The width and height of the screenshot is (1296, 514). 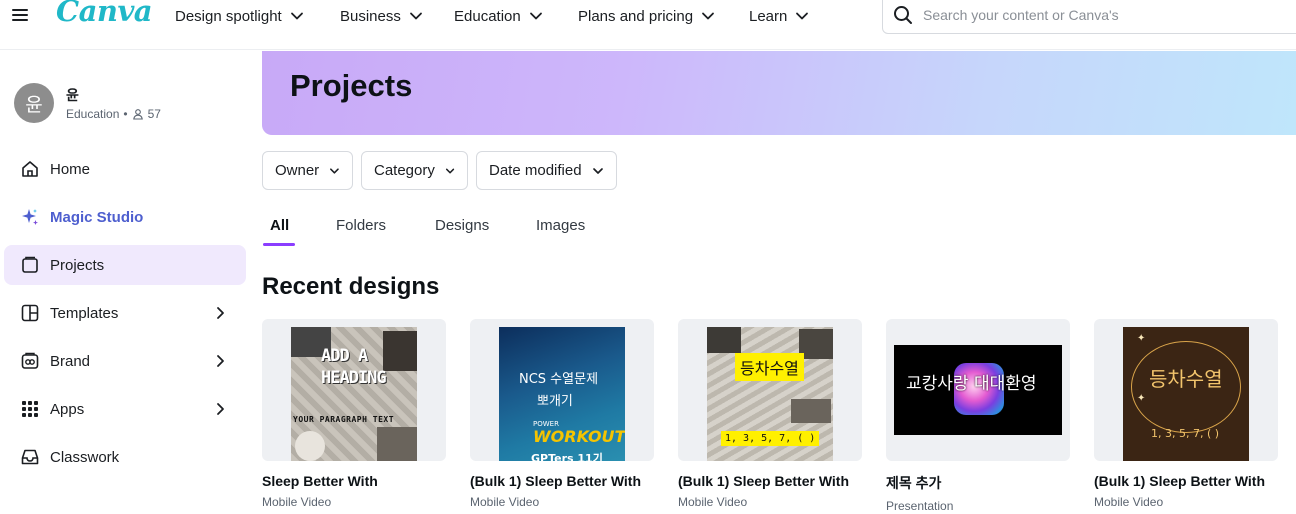 I want to click on nav-item-learn: Learn, so click(x=779, y=16).